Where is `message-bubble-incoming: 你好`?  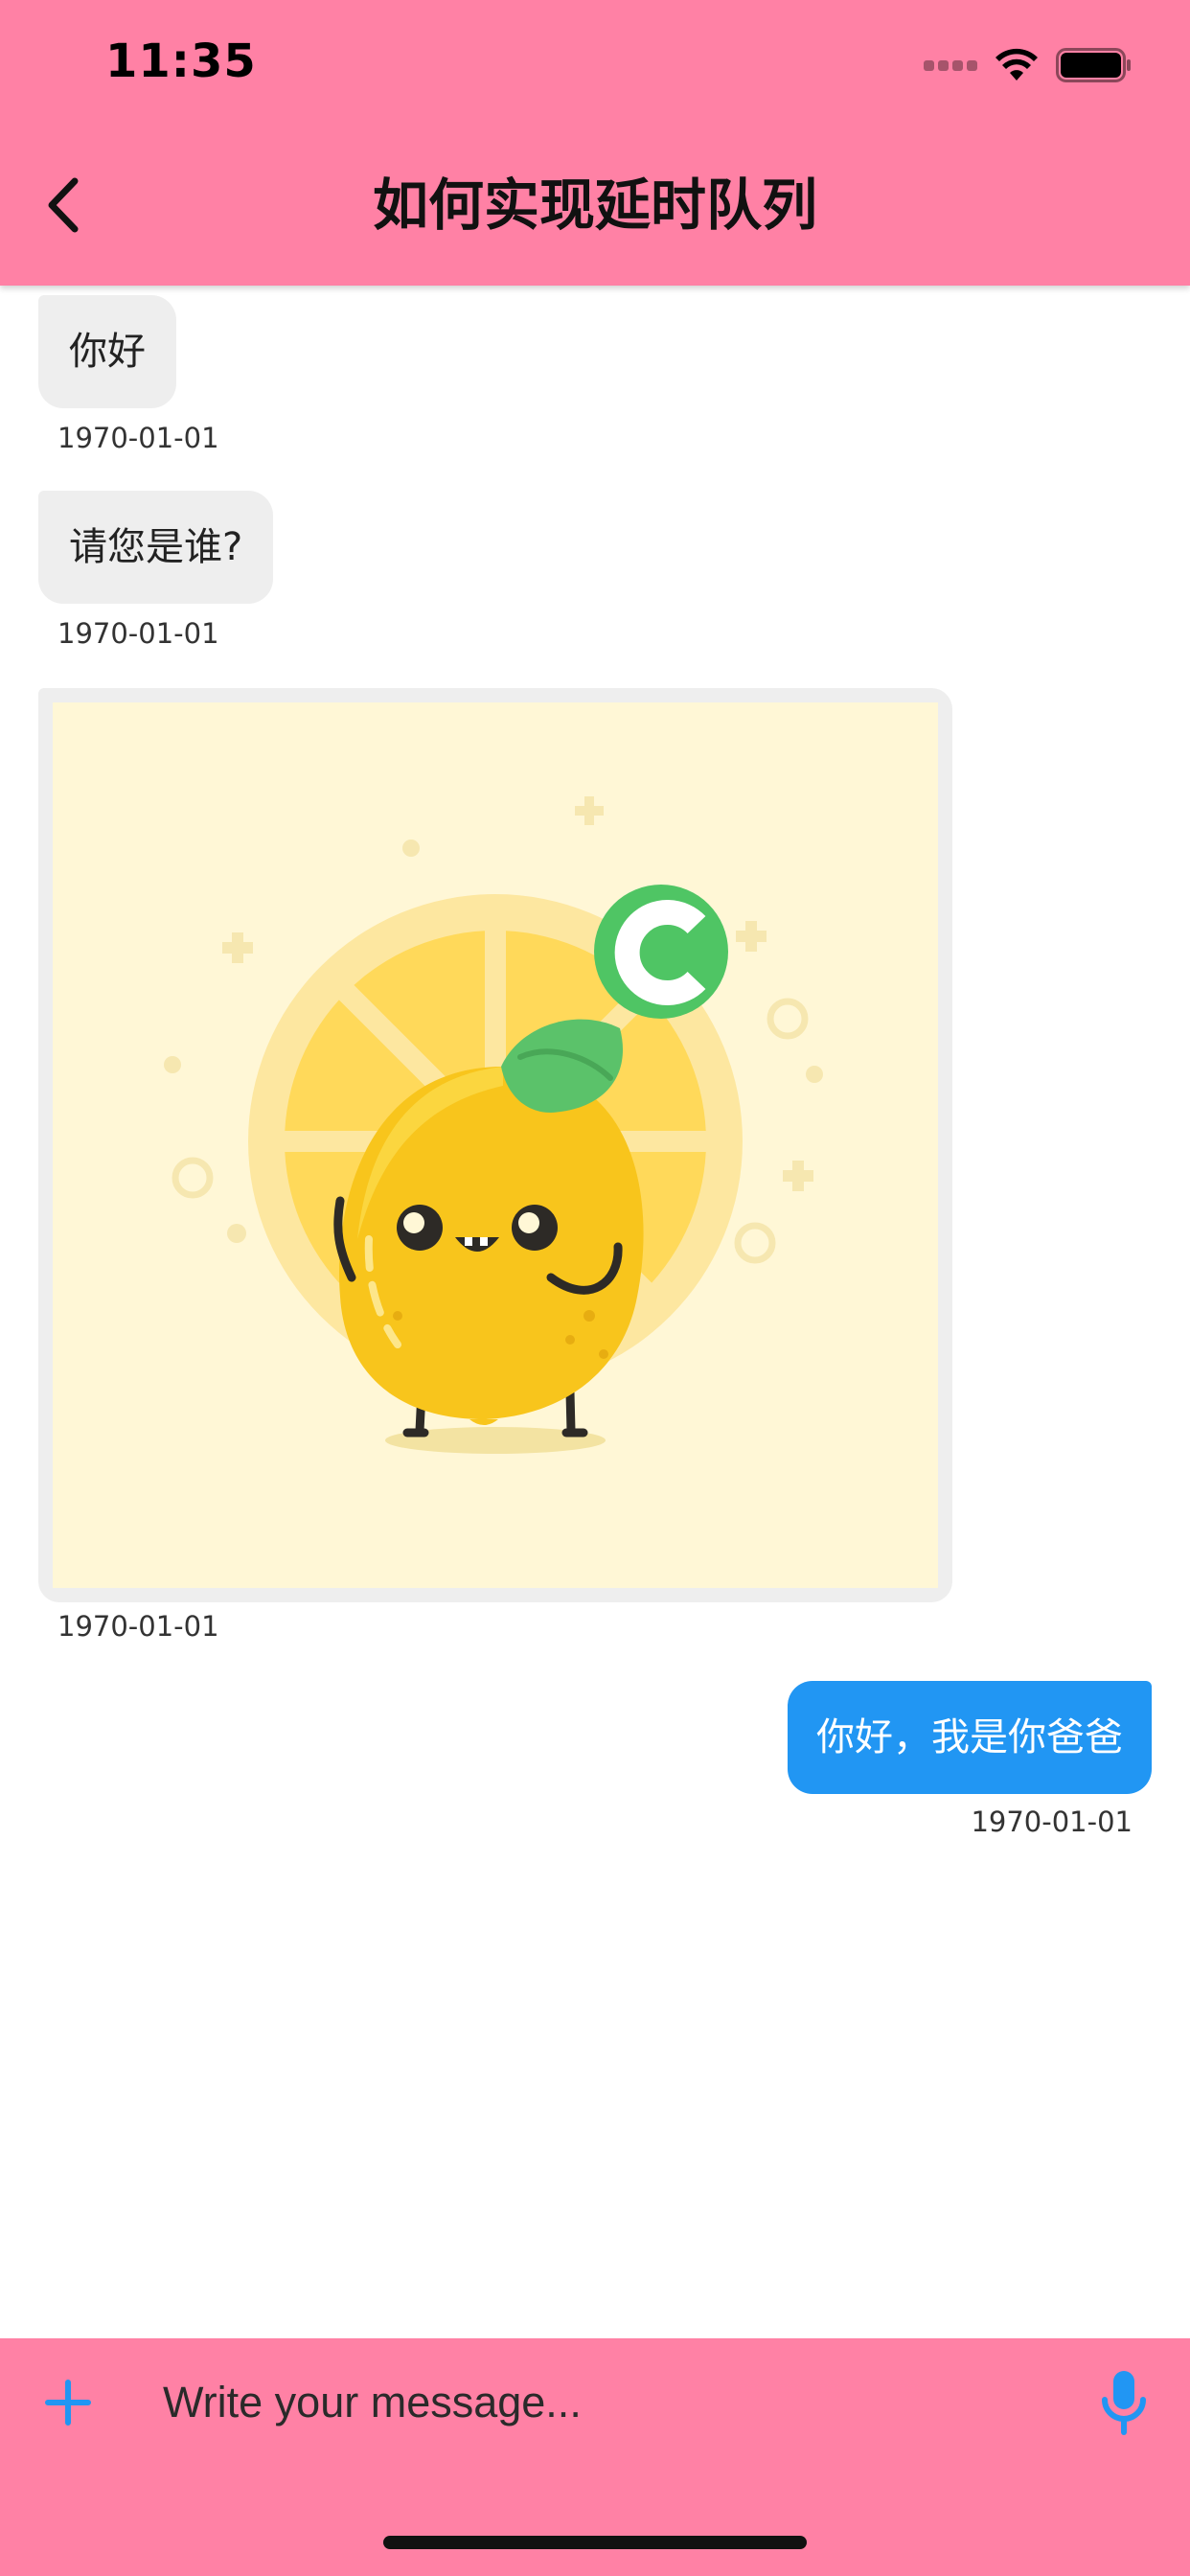
message-bubble-incoming: 你好 is located at coordinates (107, 351).